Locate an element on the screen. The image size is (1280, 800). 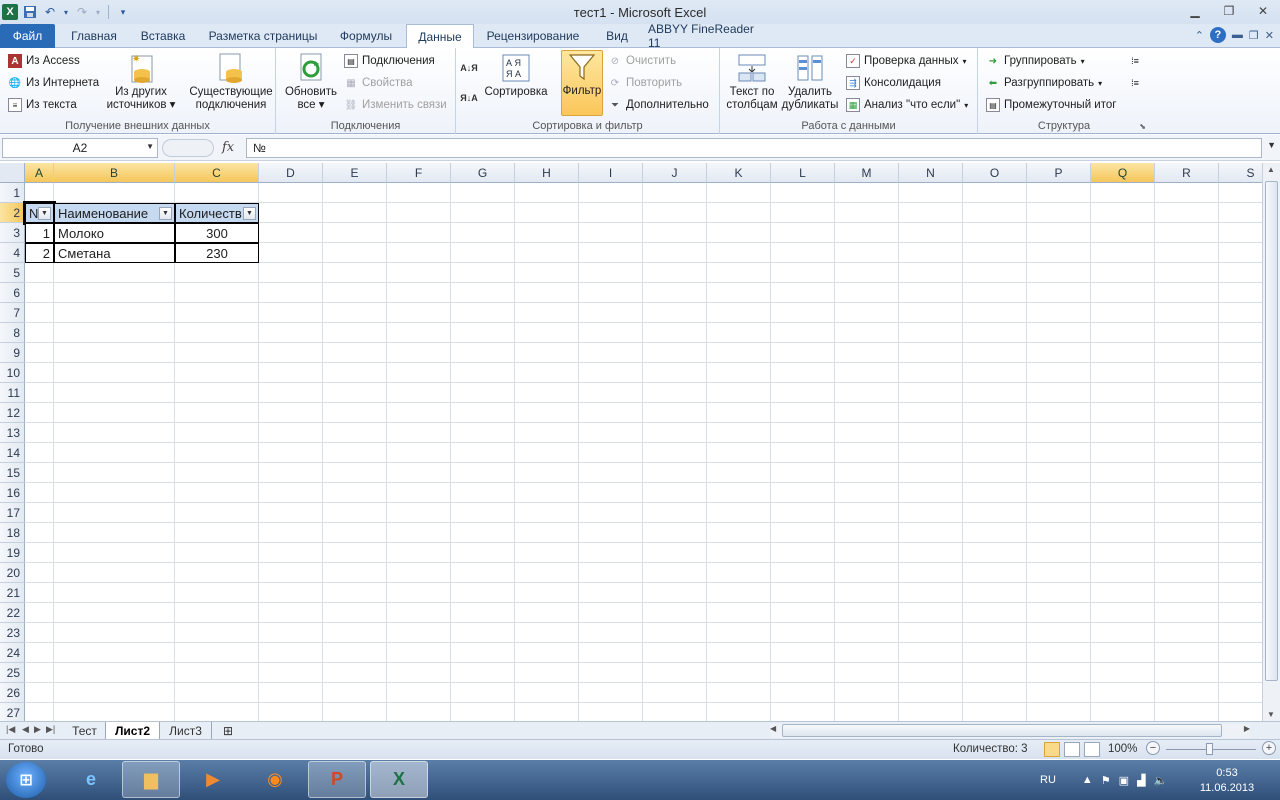
start-button-icon: ⊞ is located at coordinates (26, 780).